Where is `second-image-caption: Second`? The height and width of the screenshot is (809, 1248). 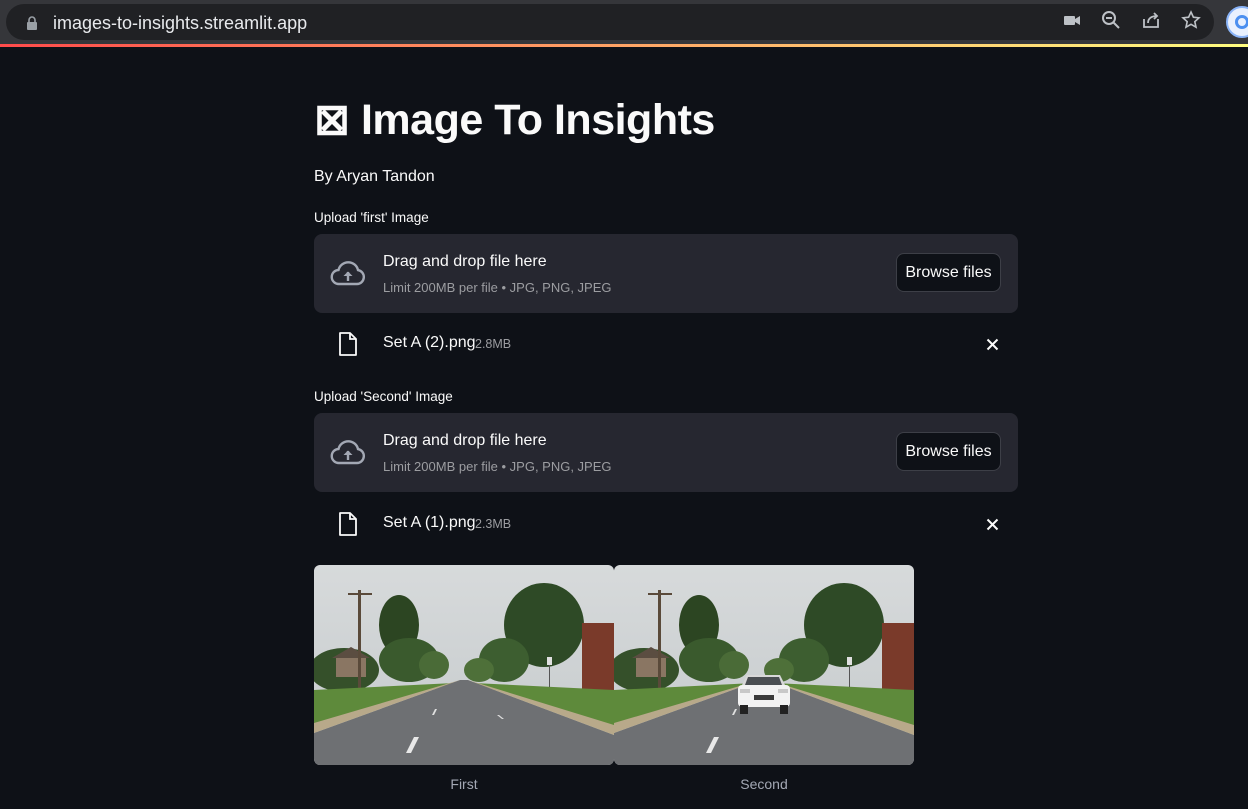
second-image-caption: Second is located at coordinates (764, 784).